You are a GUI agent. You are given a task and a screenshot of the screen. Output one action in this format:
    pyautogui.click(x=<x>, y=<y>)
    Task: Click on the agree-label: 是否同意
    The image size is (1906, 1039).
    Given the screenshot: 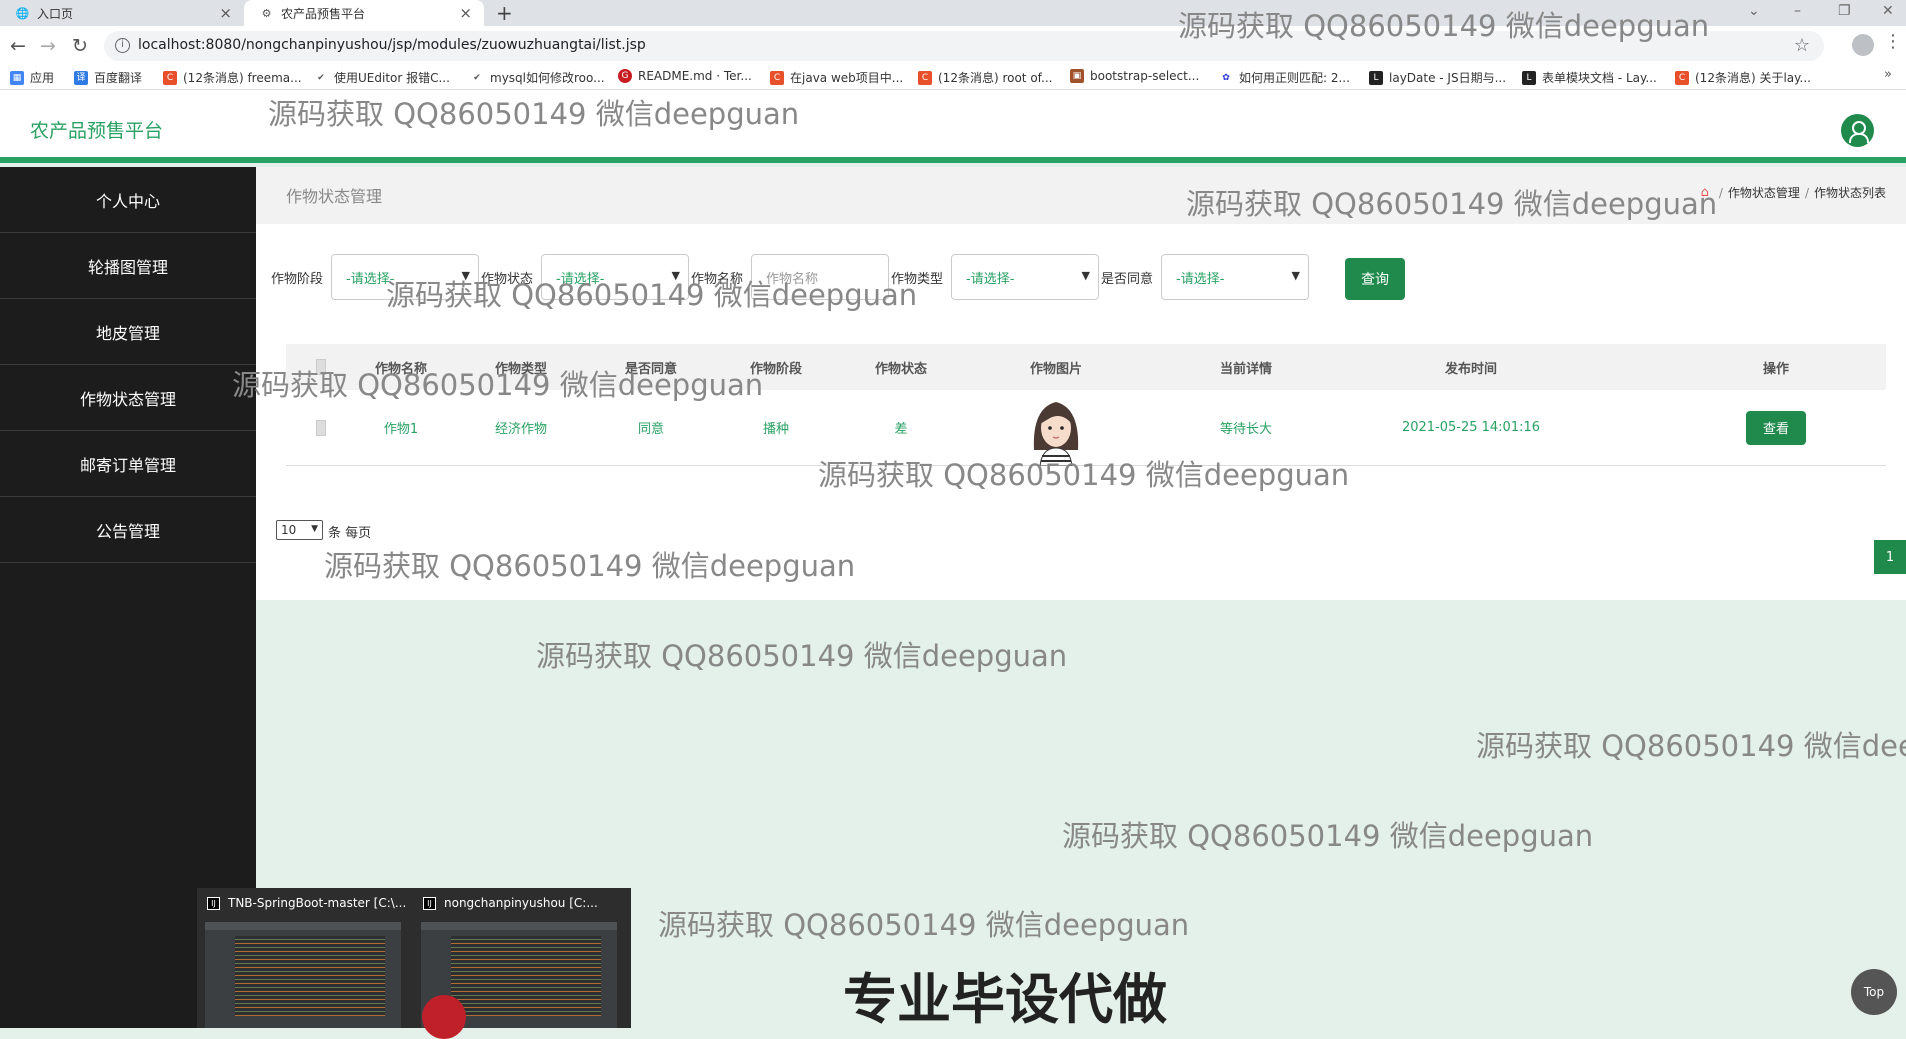 What is the action you would take?
    pyautogui.click(x=1127, y=279)
    